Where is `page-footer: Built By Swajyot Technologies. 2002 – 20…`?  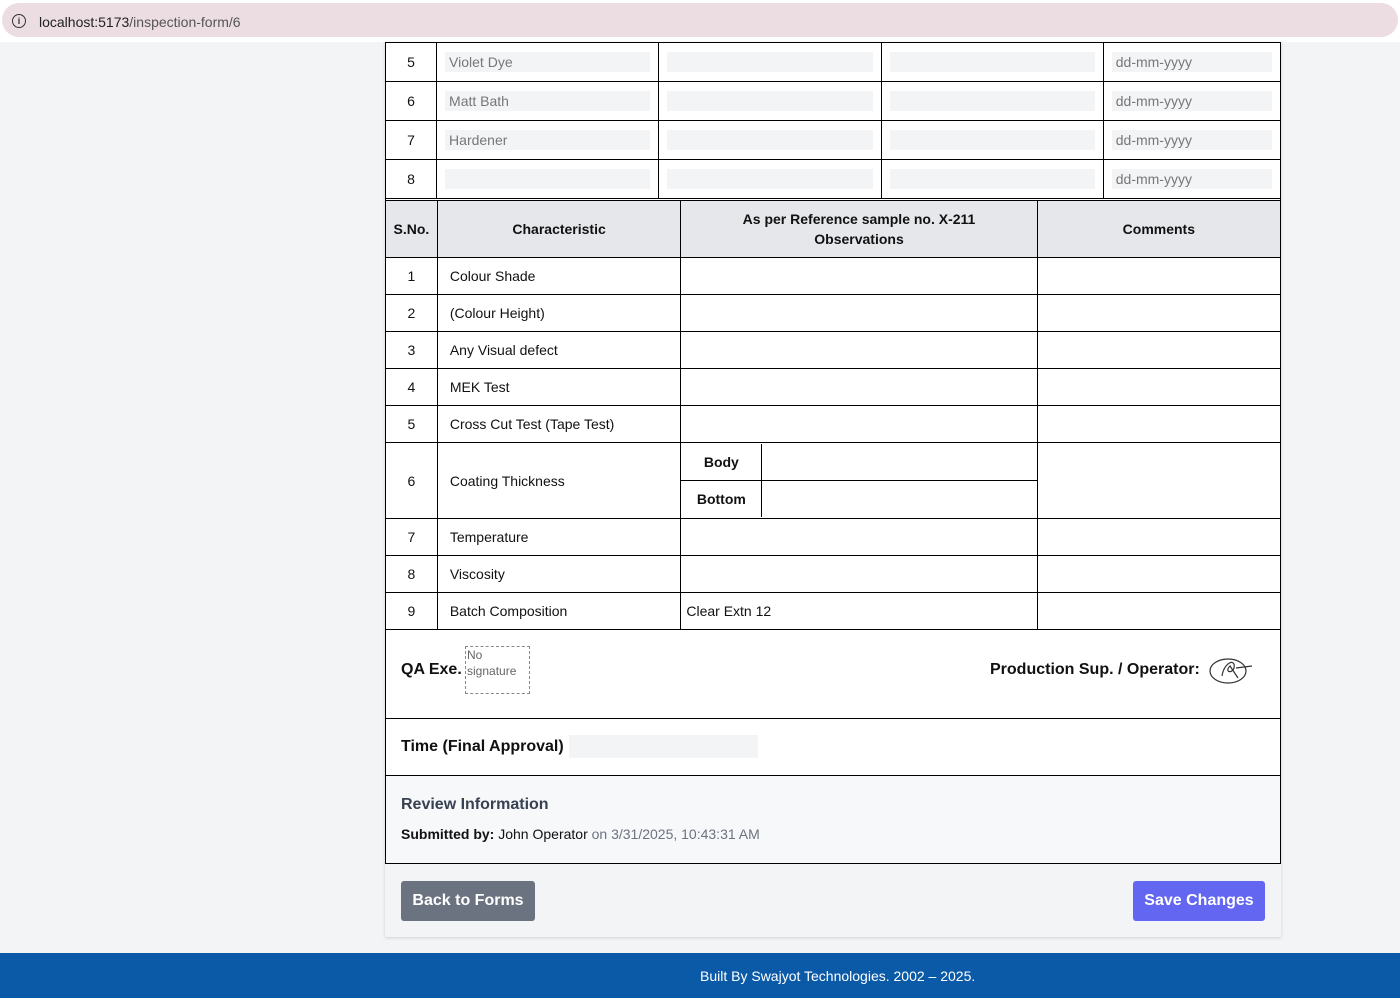 page-footer: Built By Swajyot Technologies. 2002 – 20… is located at coordinates (700, 975).